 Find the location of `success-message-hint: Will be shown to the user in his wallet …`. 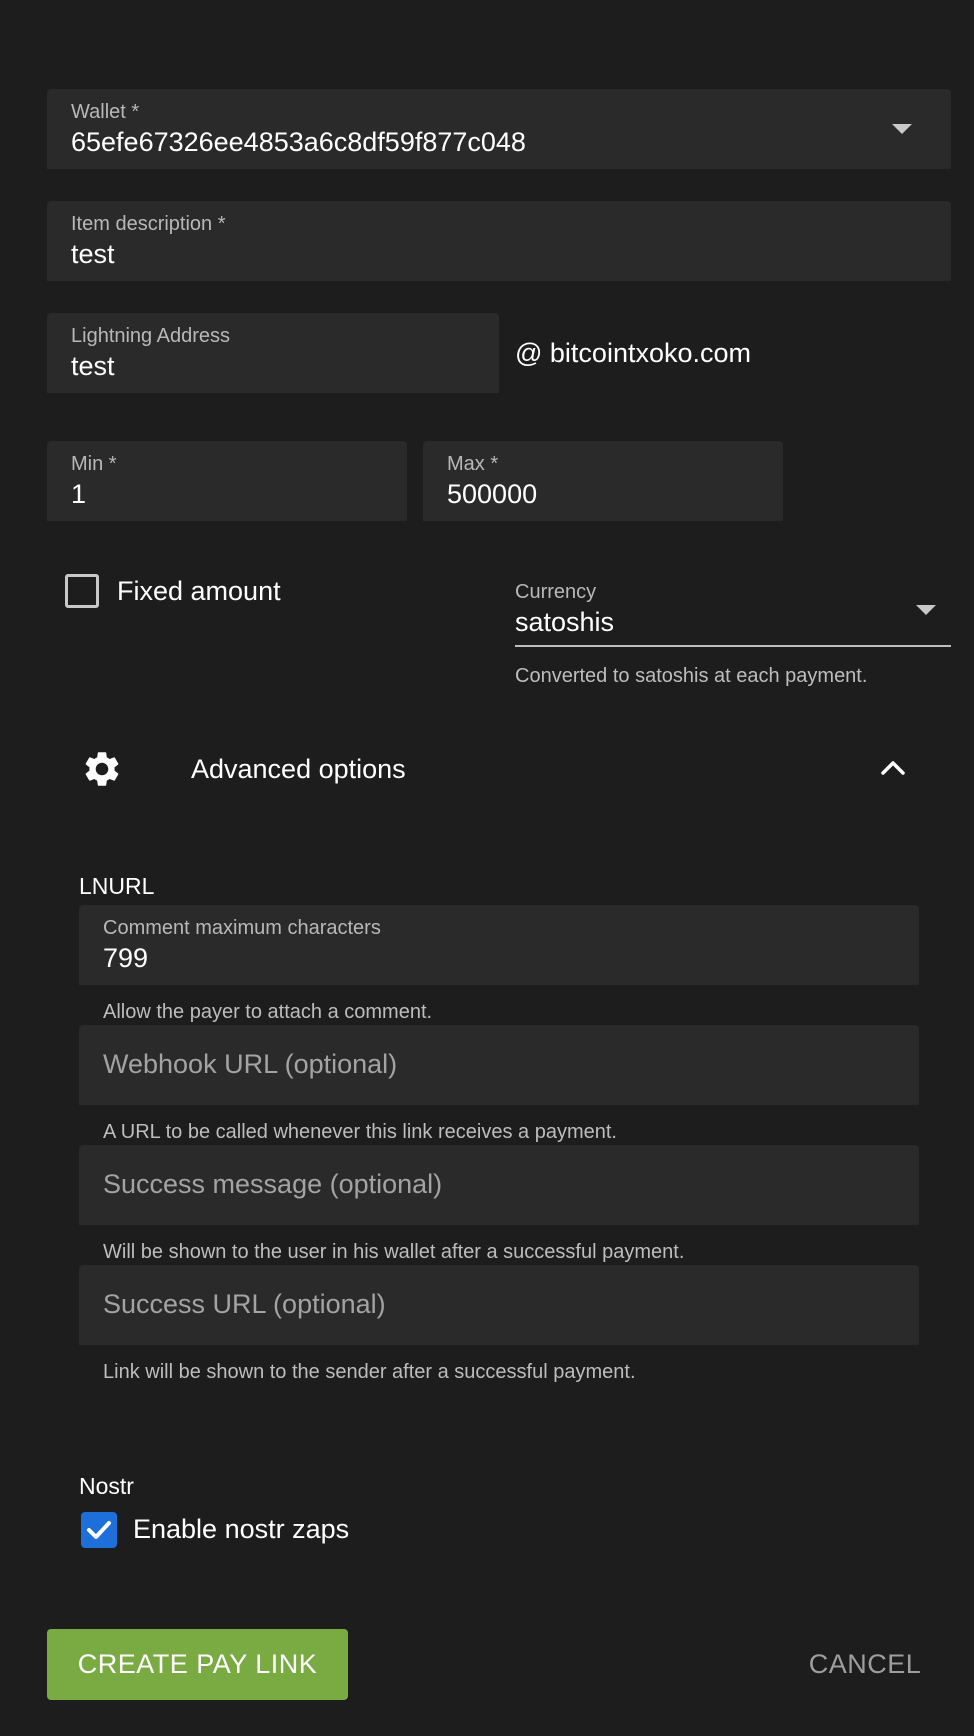

success-message-hint: Will be shown to the user in his wallet … is located at coordinates (394, 1252).